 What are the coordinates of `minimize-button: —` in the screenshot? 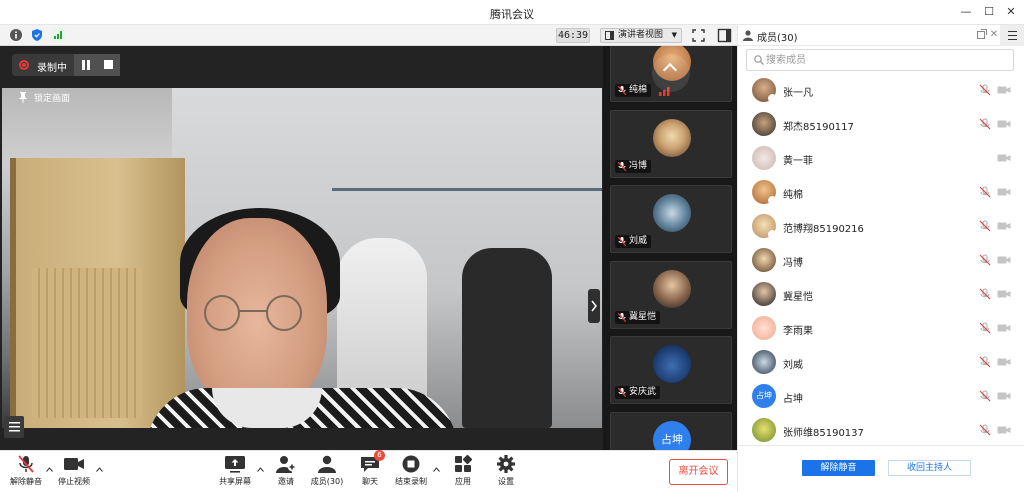 It's located at (966, 12).